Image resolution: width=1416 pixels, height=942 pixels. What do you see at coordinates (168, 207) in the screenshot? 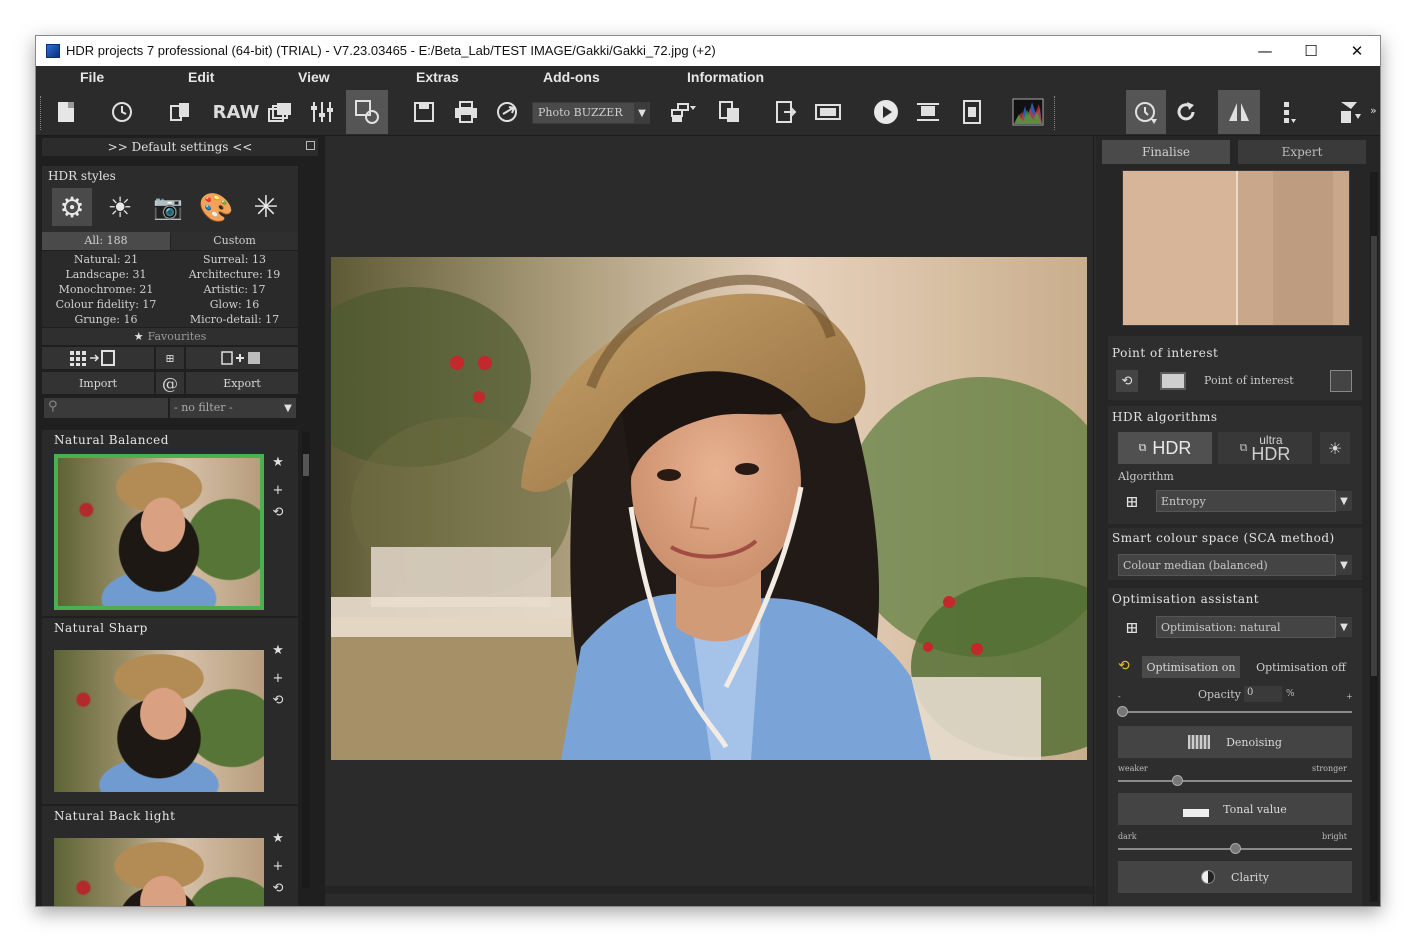
I see `camera-icon: 📷` at bounding box center [168, 207].